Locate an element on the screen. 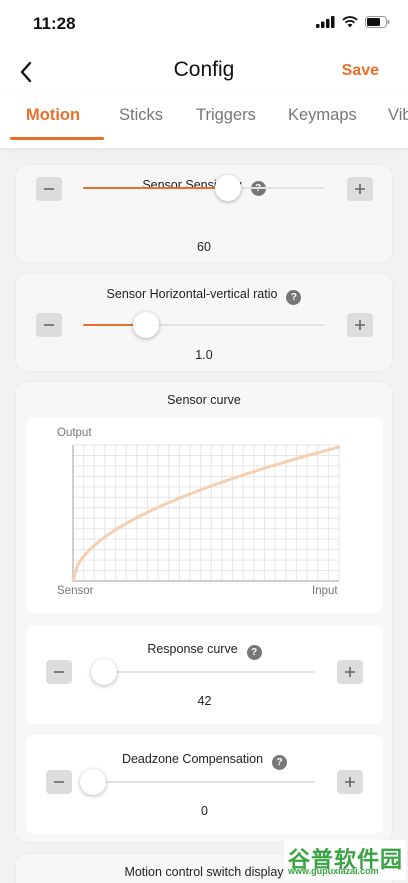 This screenshot has height=883, width=408. watermark-url: www.gupuxiazai.com is located at coordinates (333, 871).